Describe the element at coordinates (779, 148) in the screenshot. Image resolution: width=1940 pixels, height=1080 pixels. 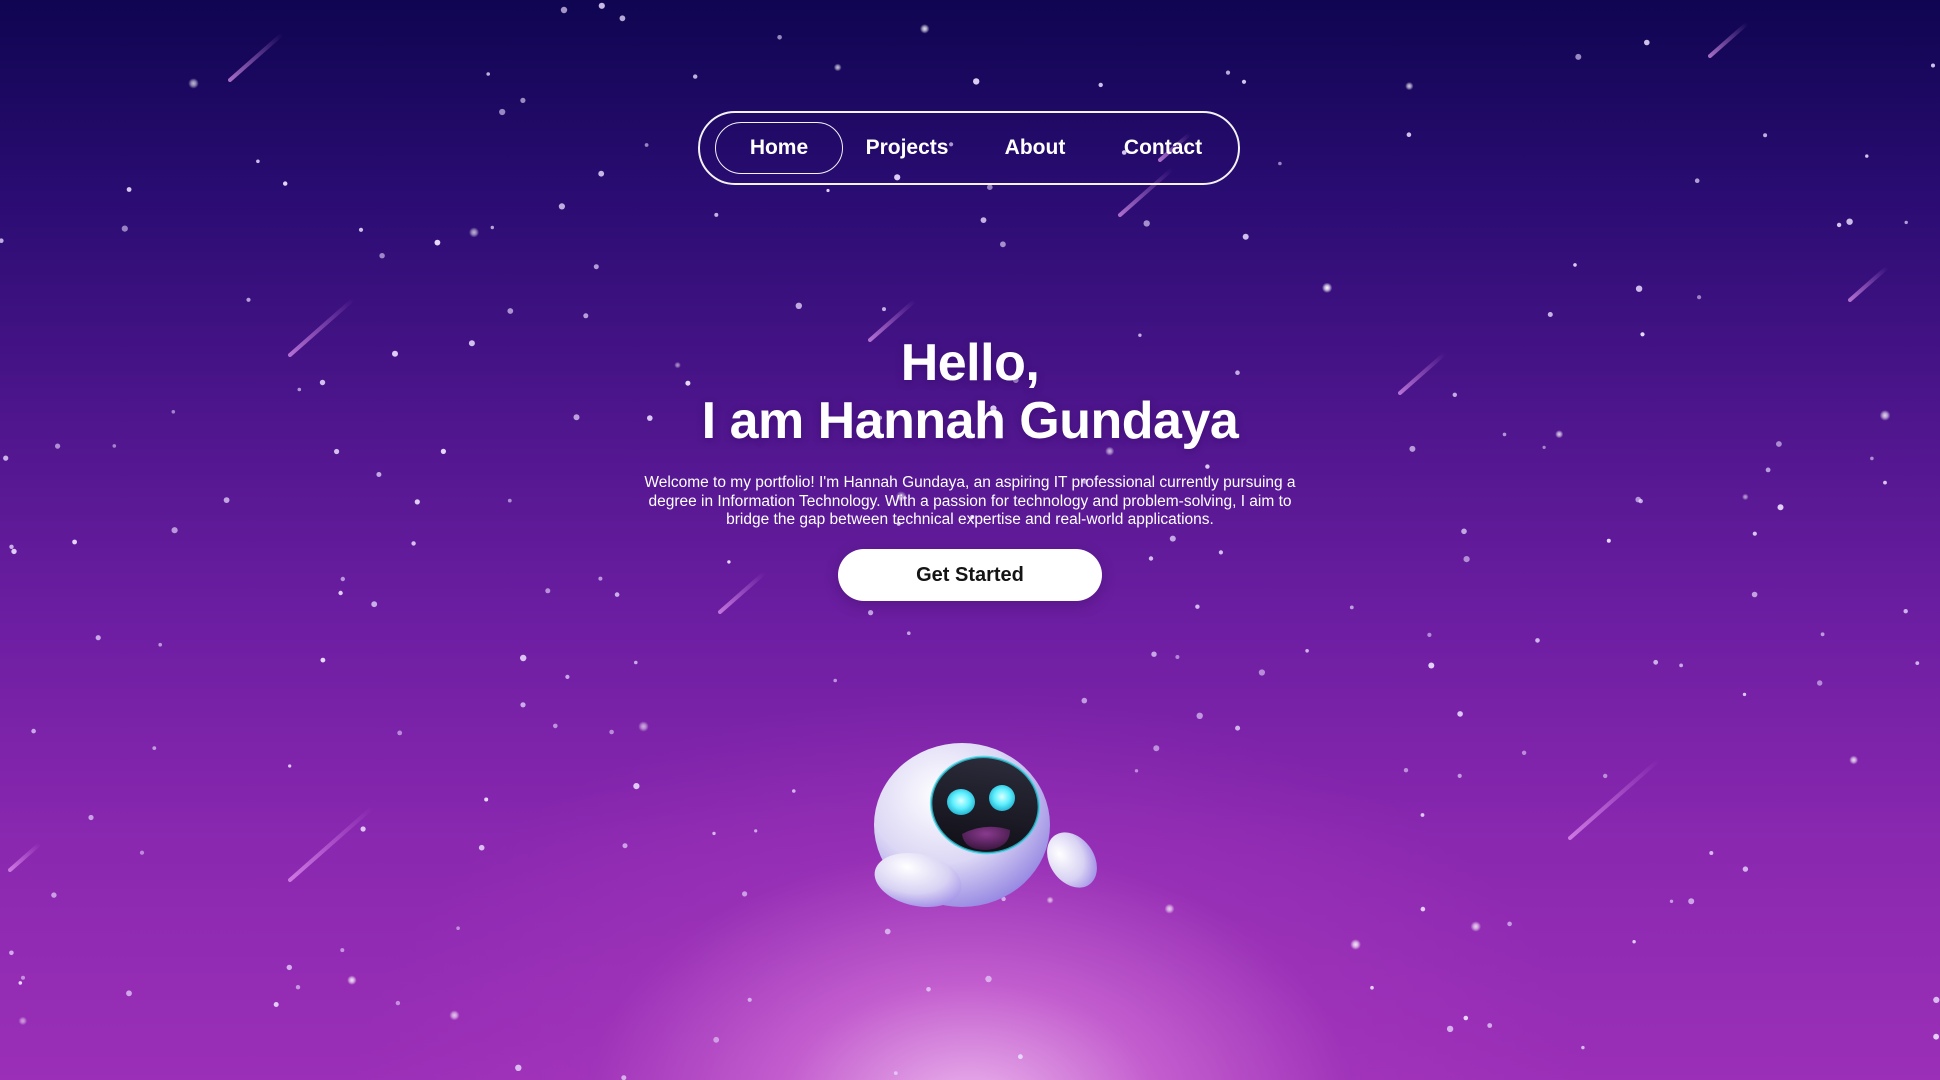
I see `nav-home-link: Home` at that location.